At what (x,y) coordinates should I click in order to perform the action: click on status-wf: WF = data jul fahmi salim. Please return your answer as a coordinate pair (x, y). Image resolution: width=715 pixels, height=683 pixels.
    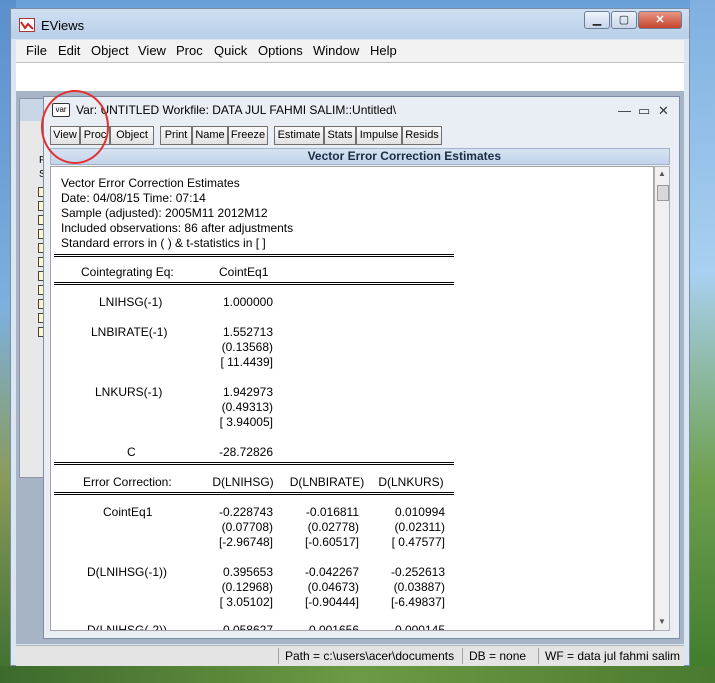
    Looking at the image, I should click on (611, 656).